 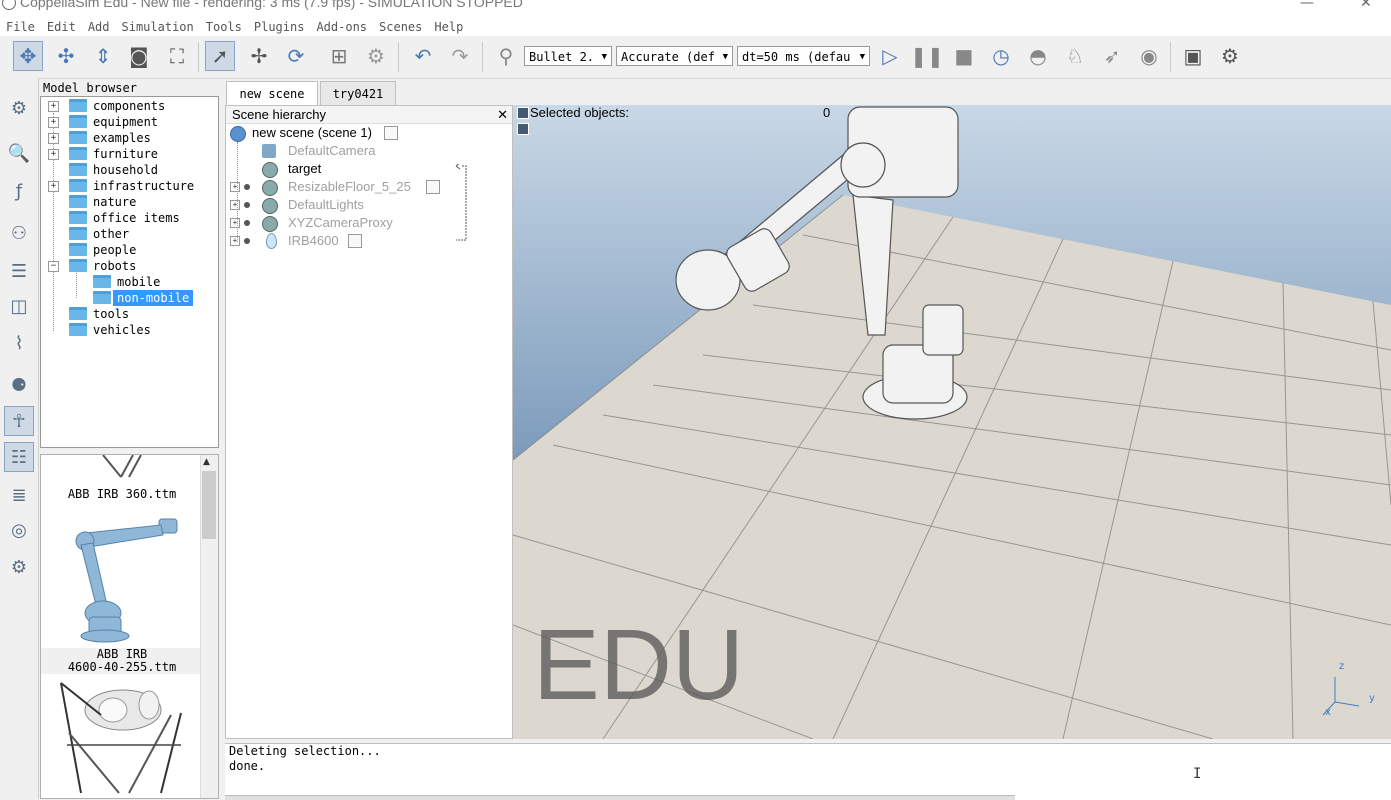 What do you see at coordinates (90, 88) in the screenshot?
I see `model-browser-title: Model browser` at bounding box center [90, 88].